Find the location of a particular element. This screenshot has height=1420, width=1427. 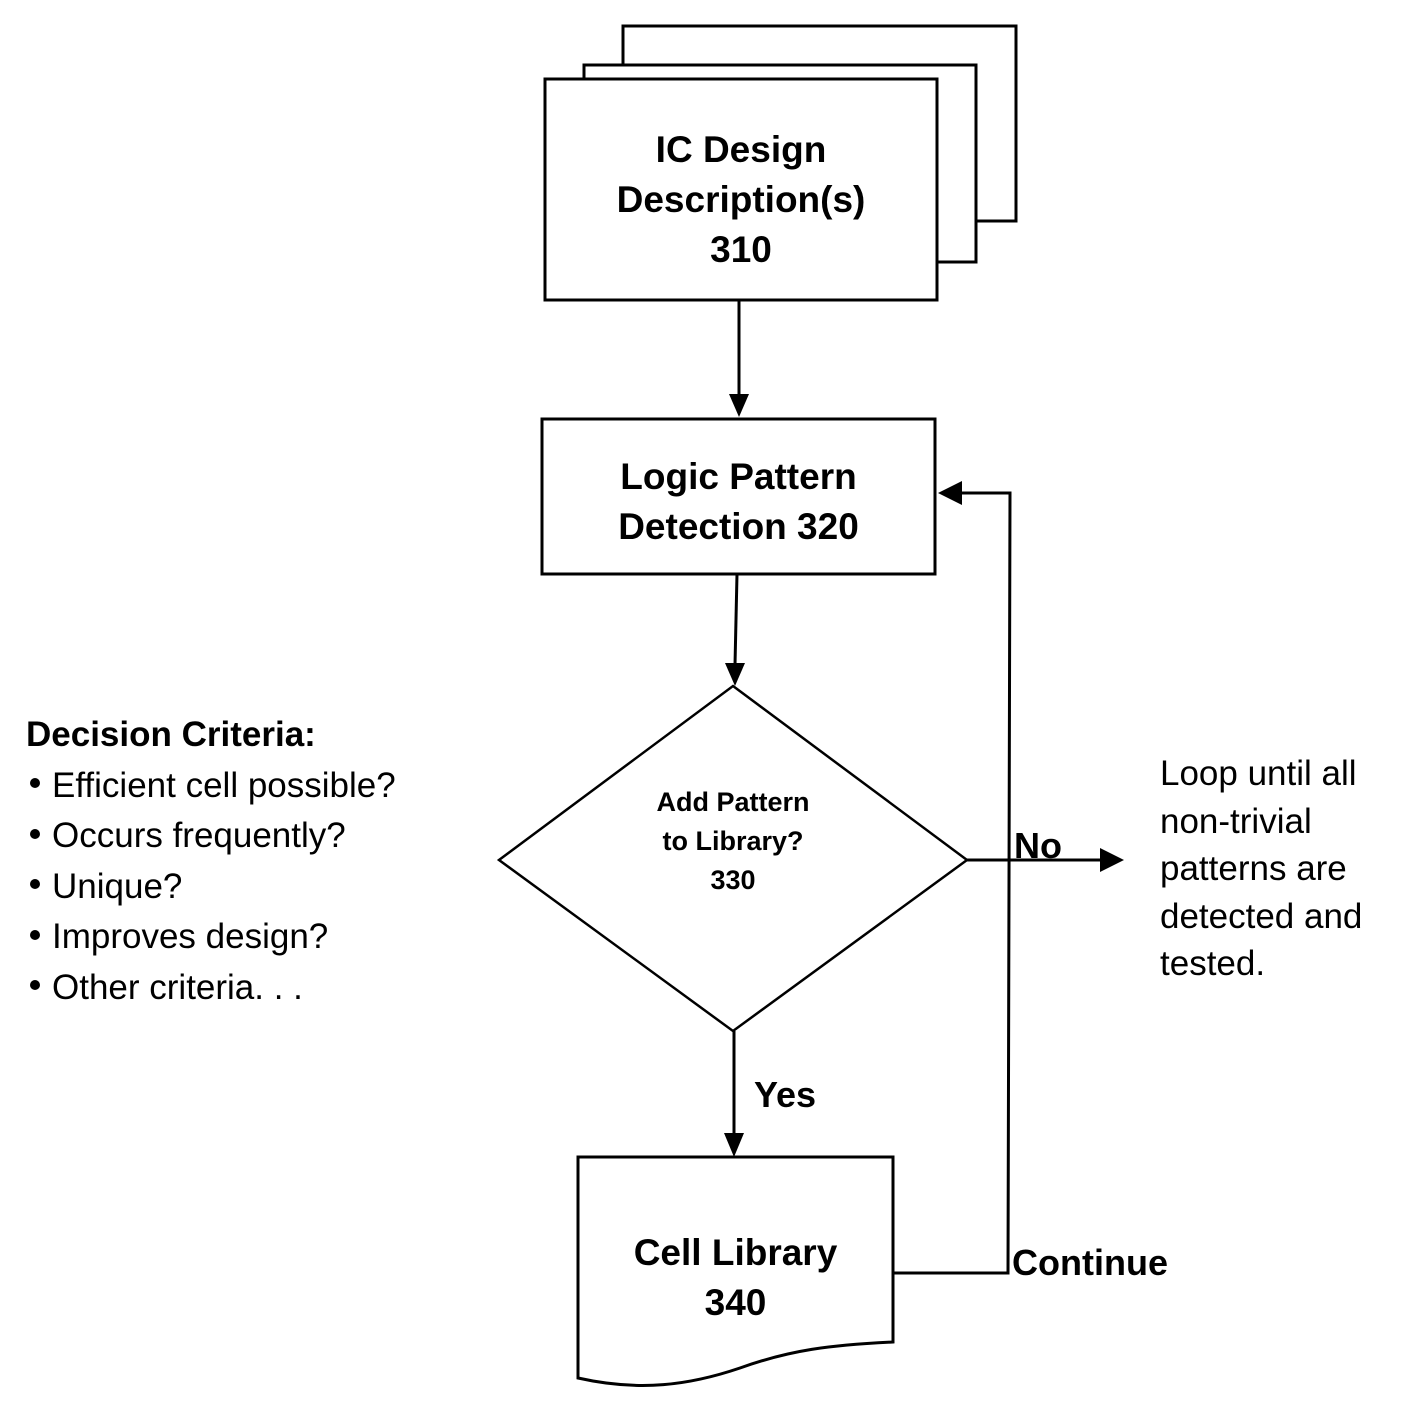

criteria-item: Other criteria. . . is located at coordinates (211, 988).